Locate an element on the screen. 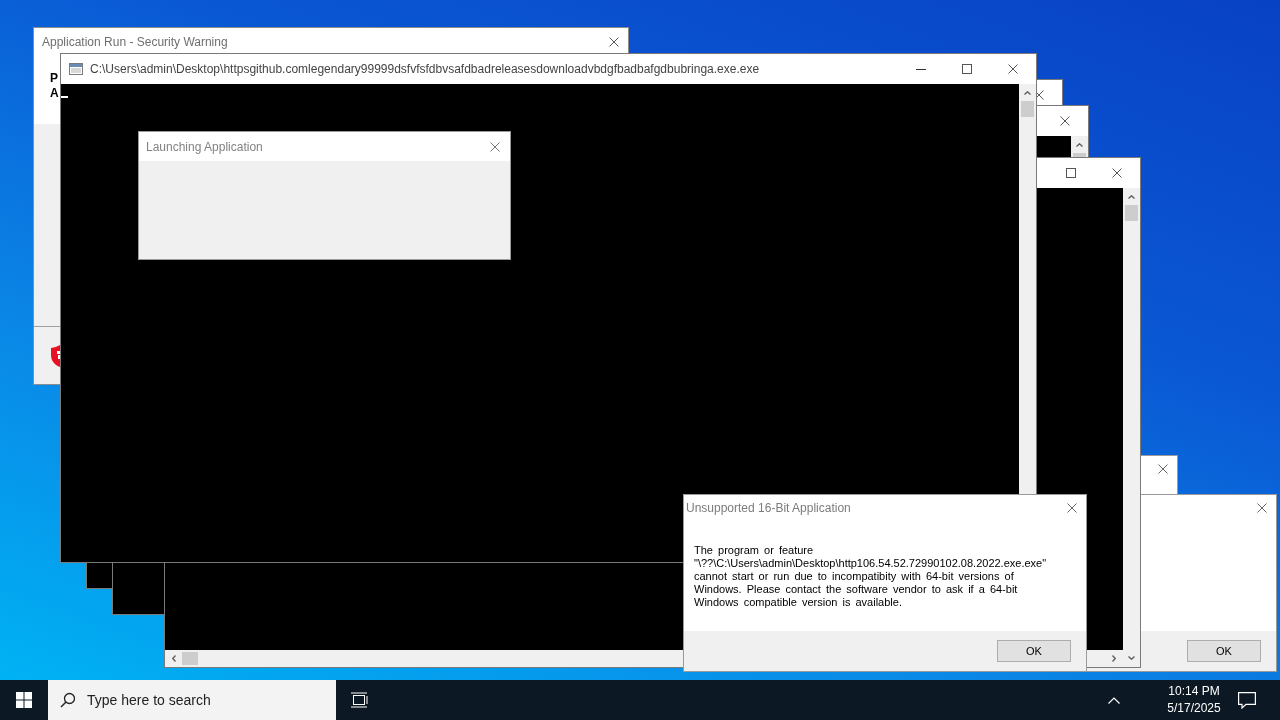 The width and height of the screenshot is (1280, 720). window-title: C:\Users\admin\Desktop\httpsgithub.comlegendary99999dsfvfsfdbvsafdbadreleasesdownloadvbdgfbadbafgdbubringa.exe.exe is located at coordinates (425, 69).